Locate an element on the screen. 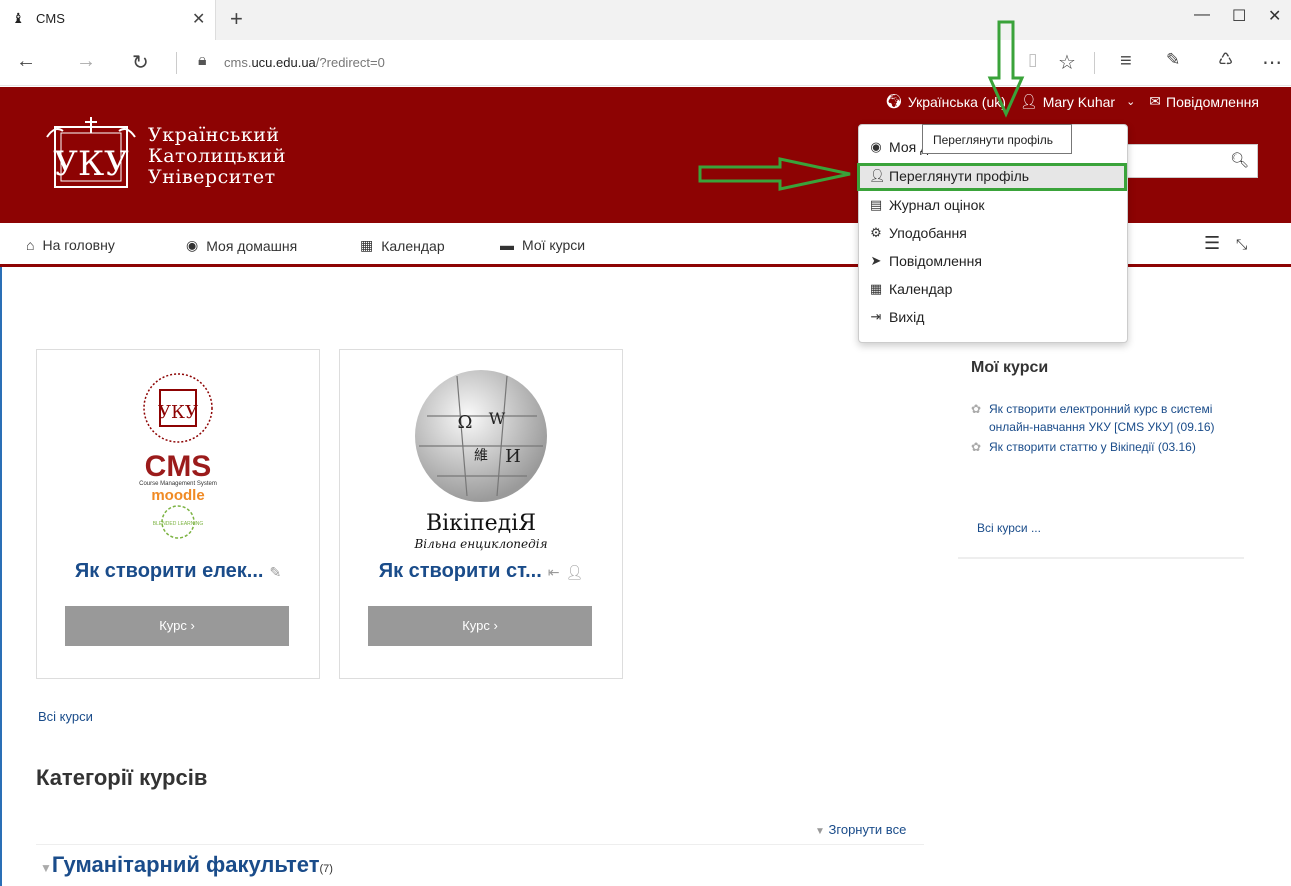 The width and height of the screenshot is (1291, 886). share-icon: ♺ is located at coordinates (1225, 60).